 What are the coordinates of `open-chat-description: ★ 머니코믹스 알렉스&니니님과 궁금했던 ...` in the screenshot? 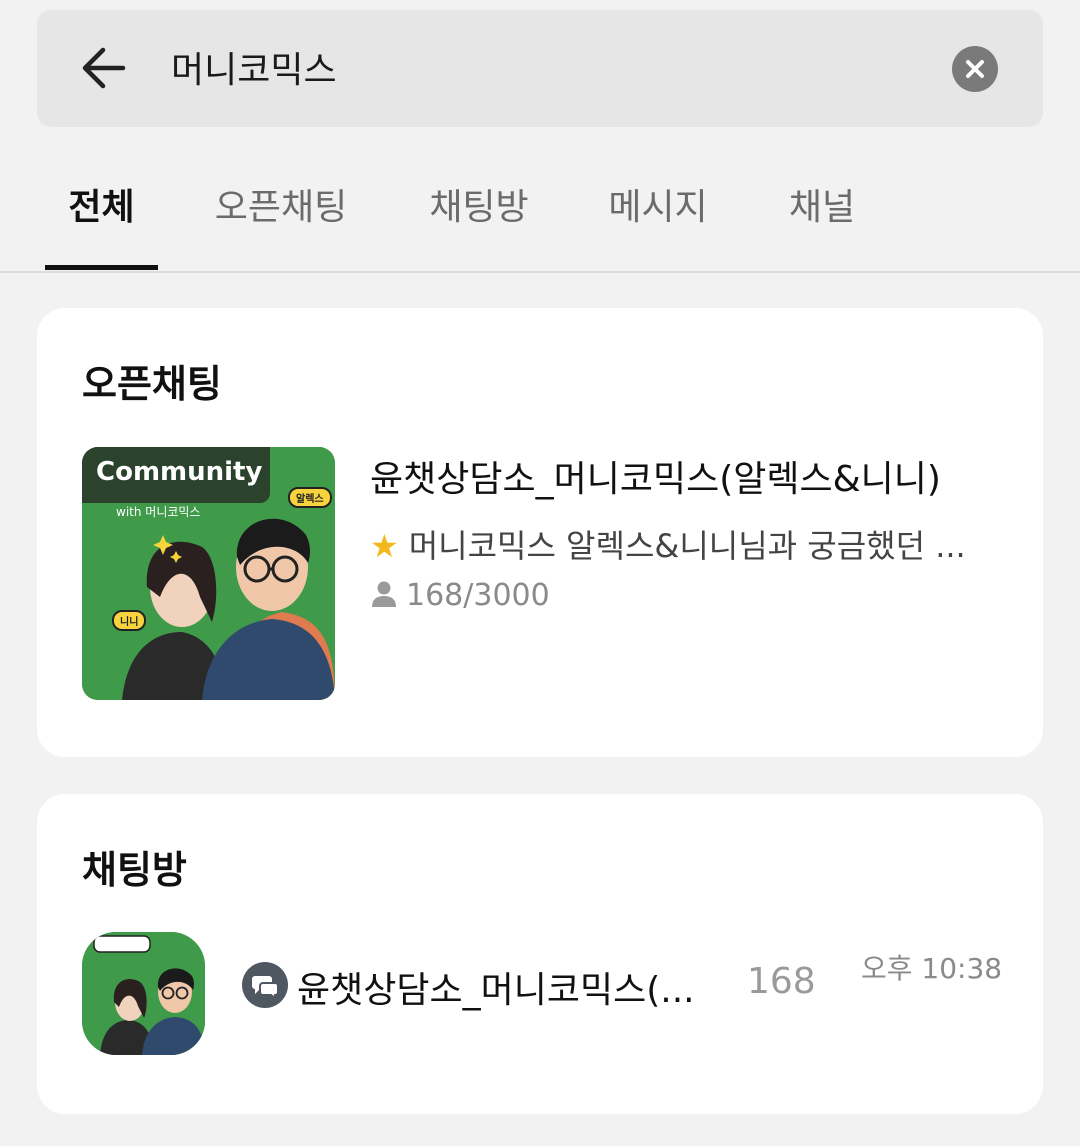 It's located at (685, 544).